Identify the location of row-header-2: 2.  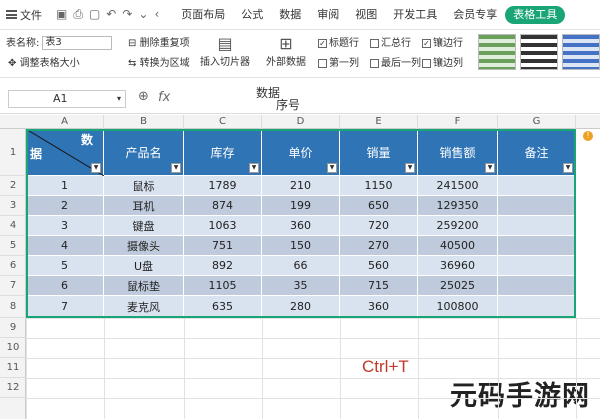
(13, 186).